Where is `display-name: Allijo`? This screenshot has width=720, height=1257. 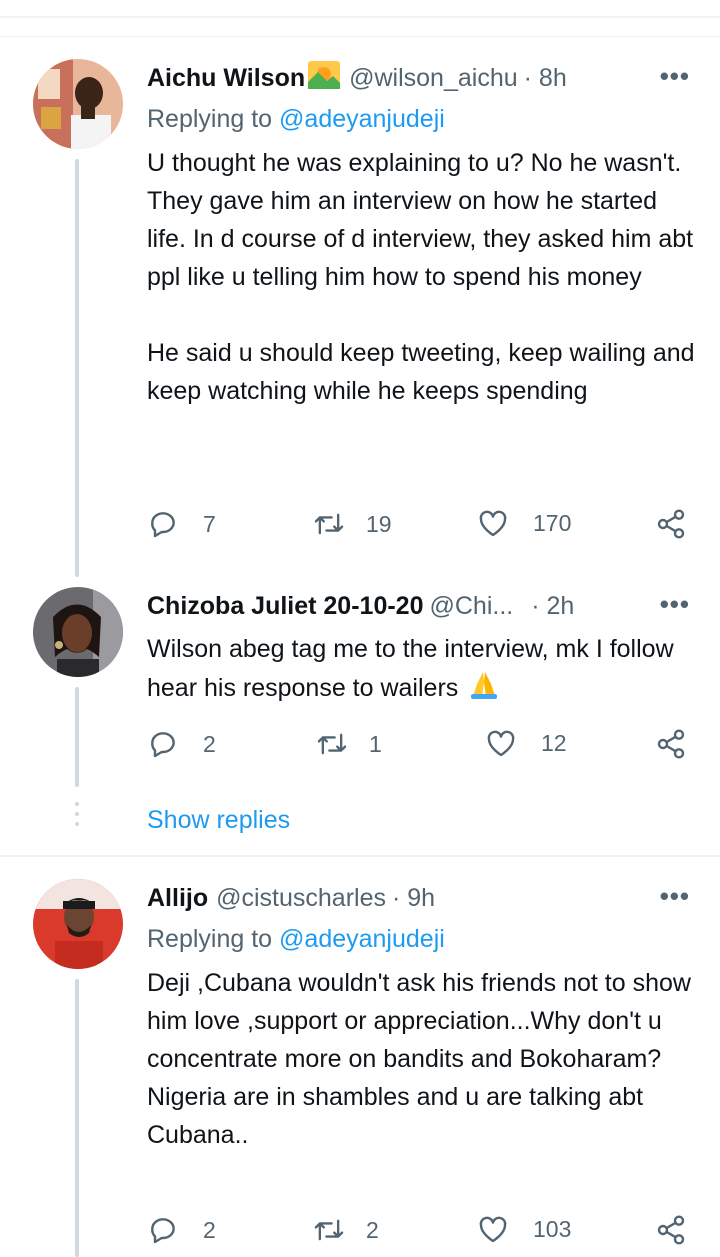
display-name: Allijo is located at coordinates (177, 898).